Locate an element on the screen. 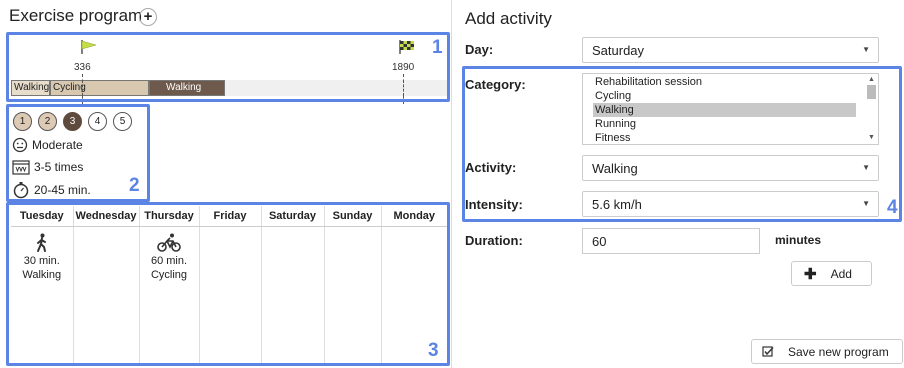  duration-input: 60 is located at coordinates (671, 241).